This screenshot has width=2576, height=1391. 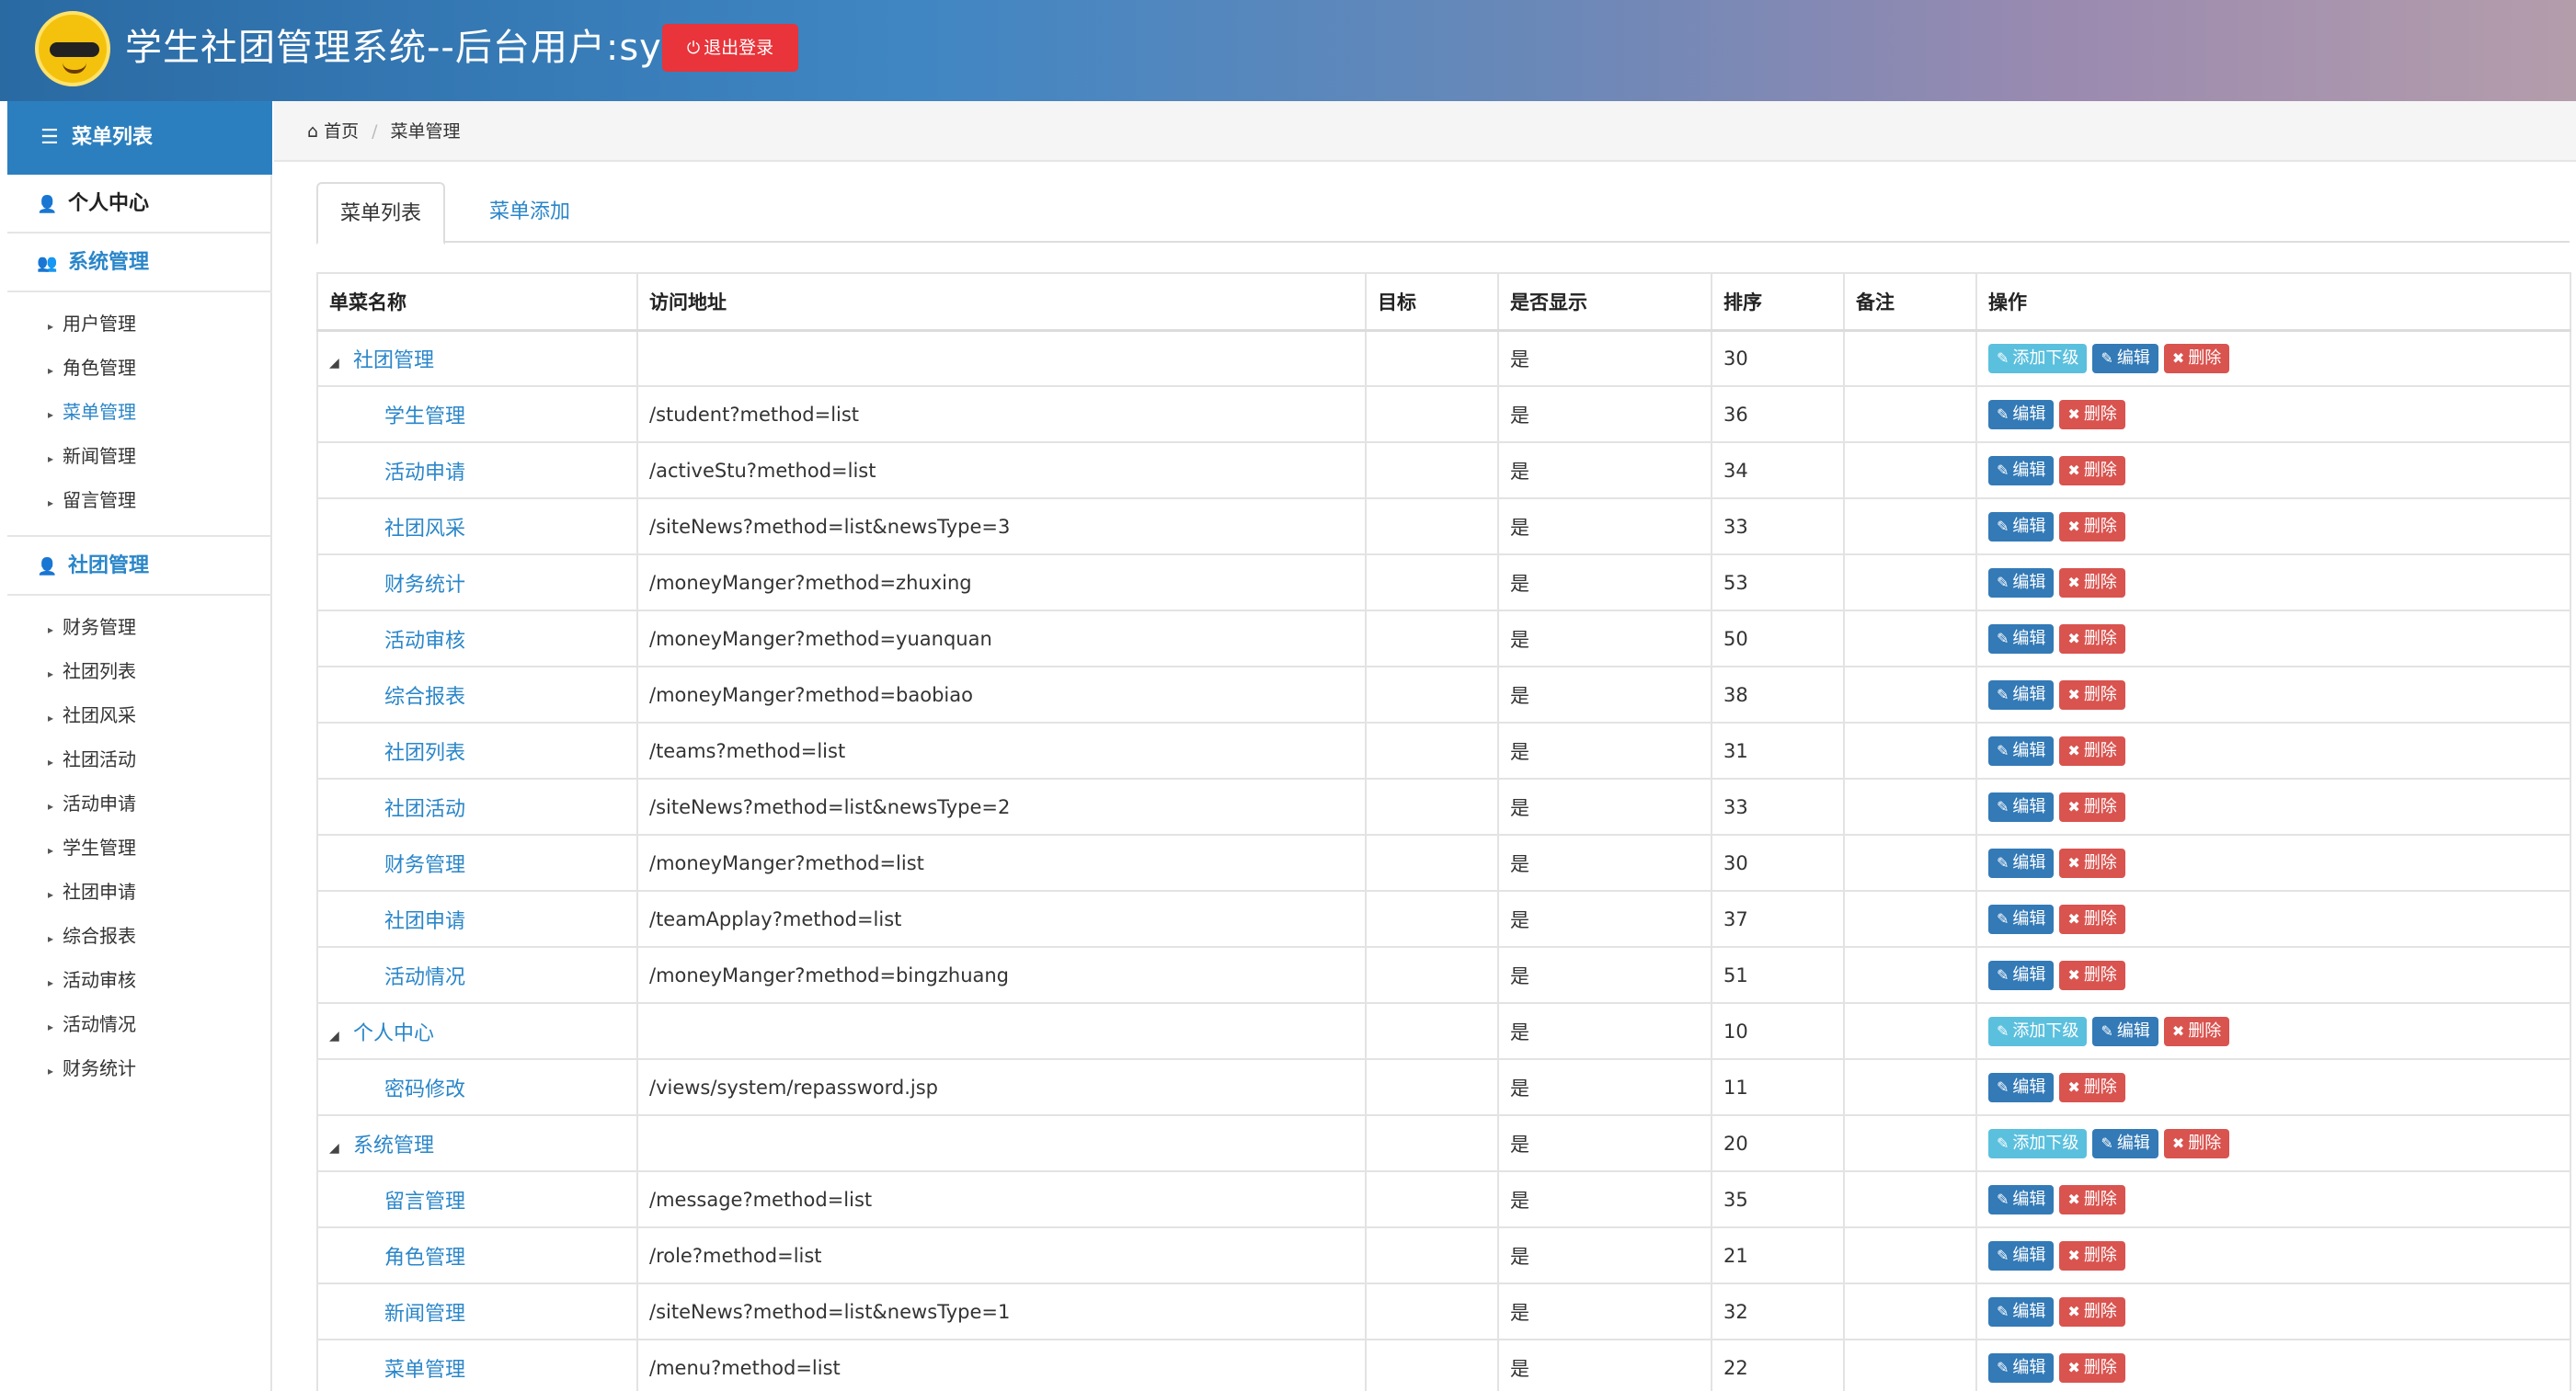 I want to click on sidebar-item-label: 社团列表, so click(x=99, y=671).